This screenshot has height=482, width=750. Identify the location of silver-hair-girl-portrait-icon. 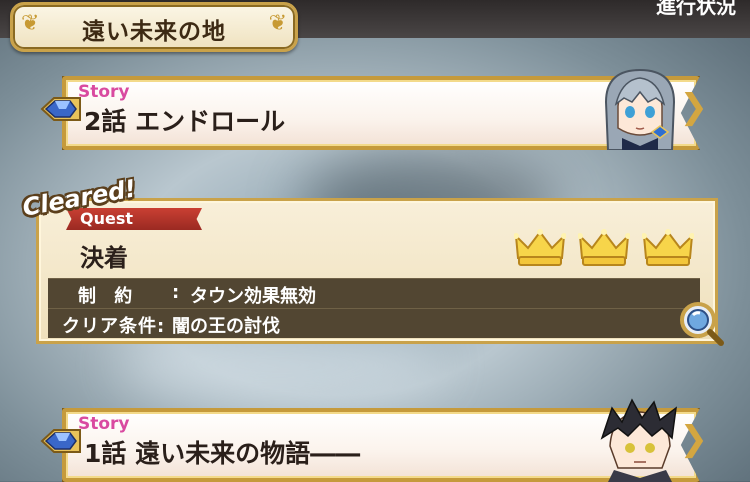
(640, 109).